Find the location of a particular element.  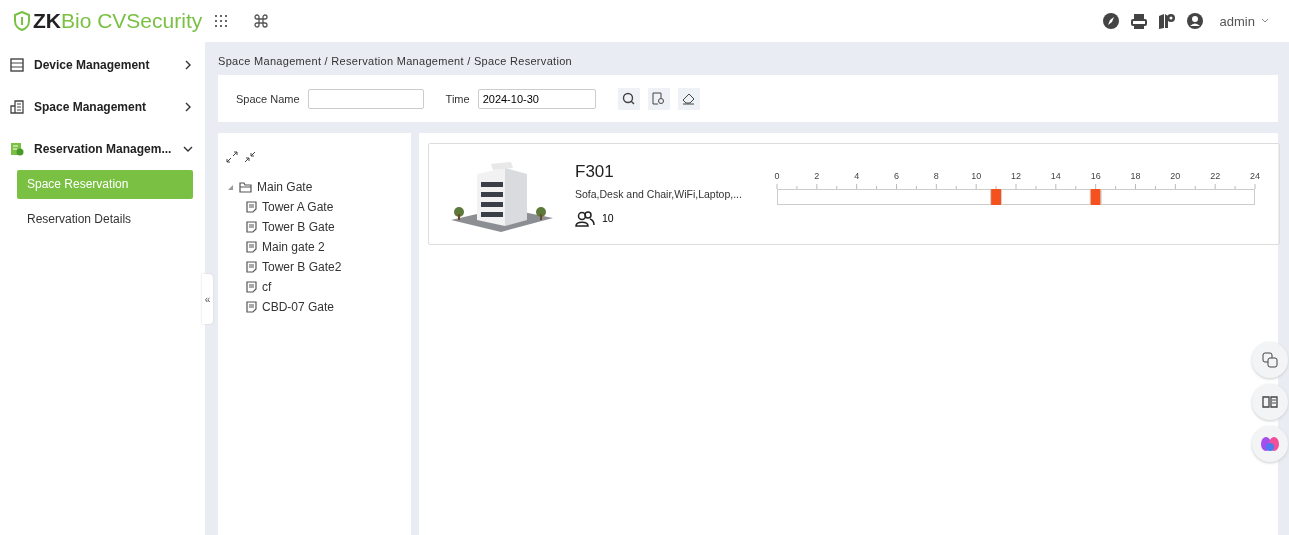

tick-label: 24 is located at coordinates (1255, 176).